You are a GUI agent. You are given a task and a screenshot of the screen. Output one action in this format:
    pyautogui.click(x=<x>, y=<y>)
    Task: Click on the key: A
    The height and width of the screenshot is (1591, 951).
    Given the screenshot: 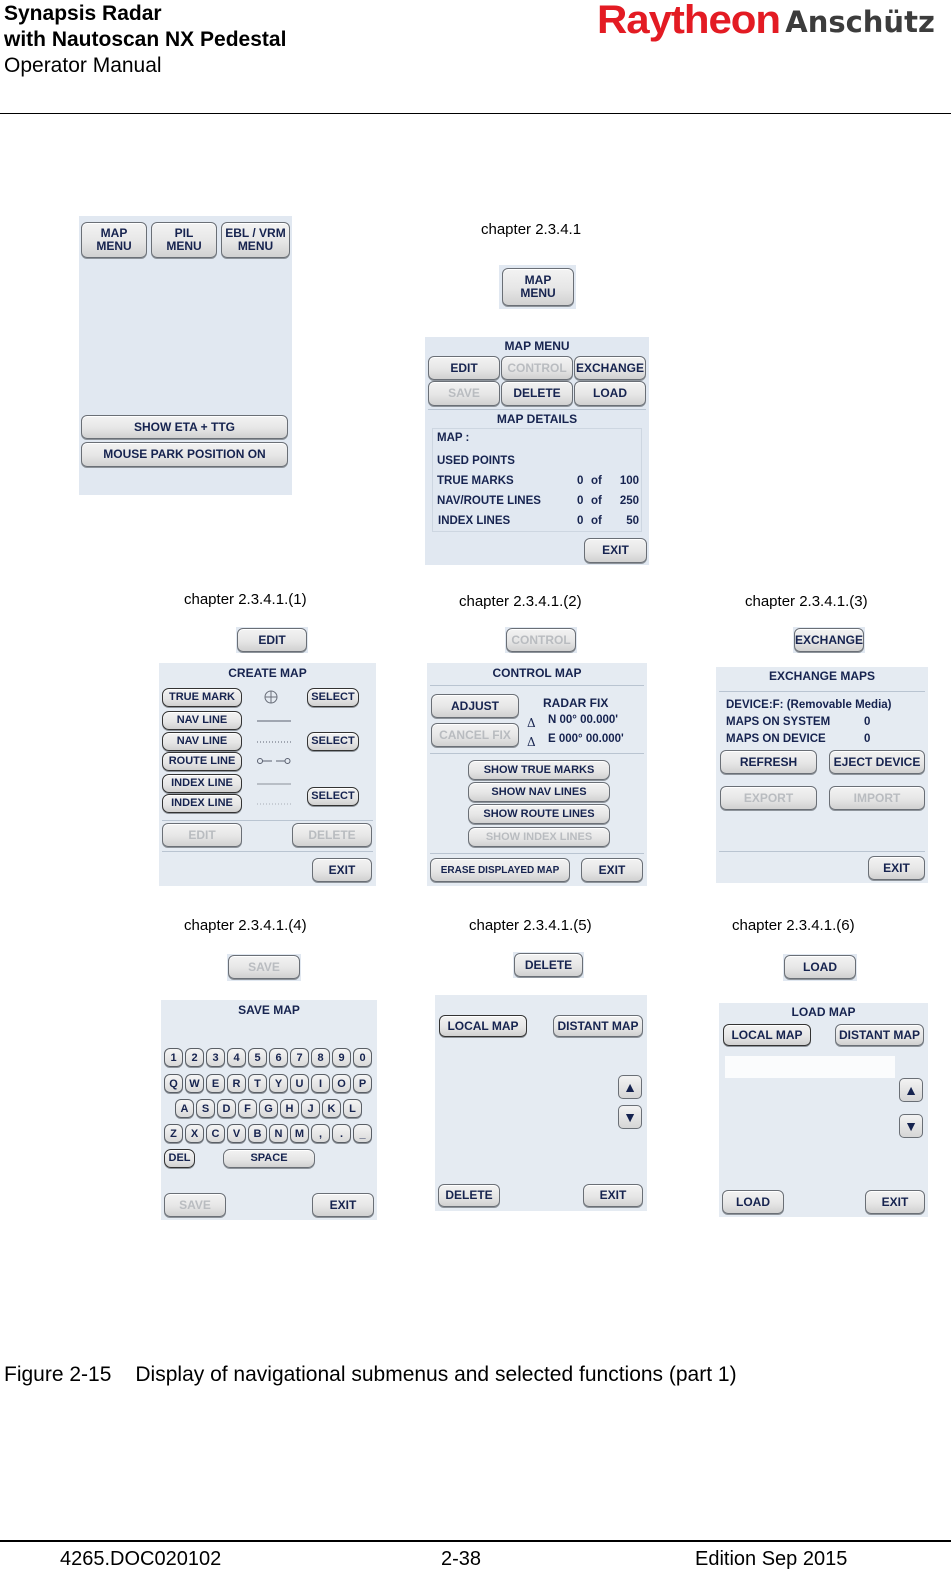 What is the action you would take?
    pyautogui.click(x=184, y=1108)
    